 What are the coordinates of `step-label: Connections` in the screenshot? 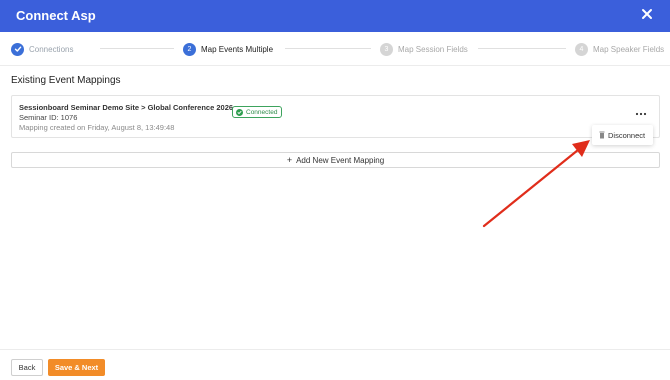 It's located at (51, 49).